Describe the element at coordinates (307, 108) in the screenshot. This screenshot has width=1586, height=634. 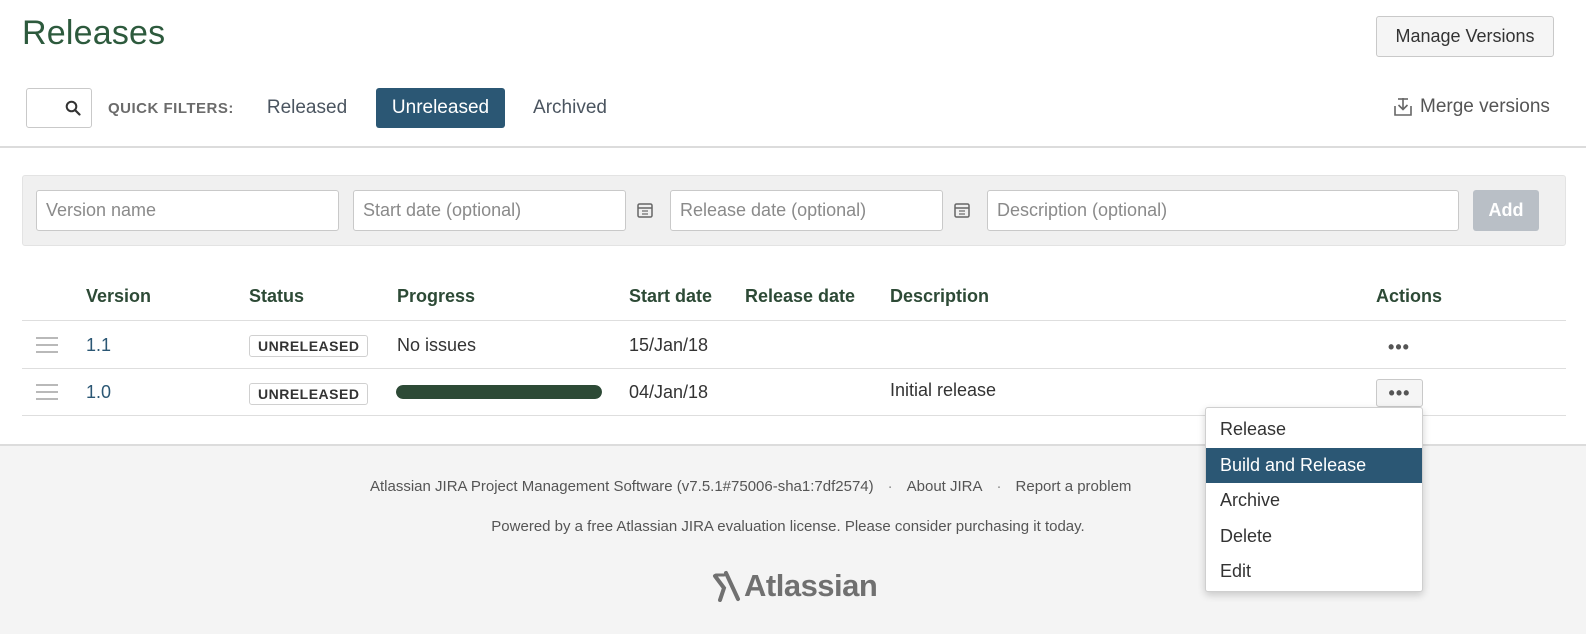
I see `filter-released: Released` at that location.